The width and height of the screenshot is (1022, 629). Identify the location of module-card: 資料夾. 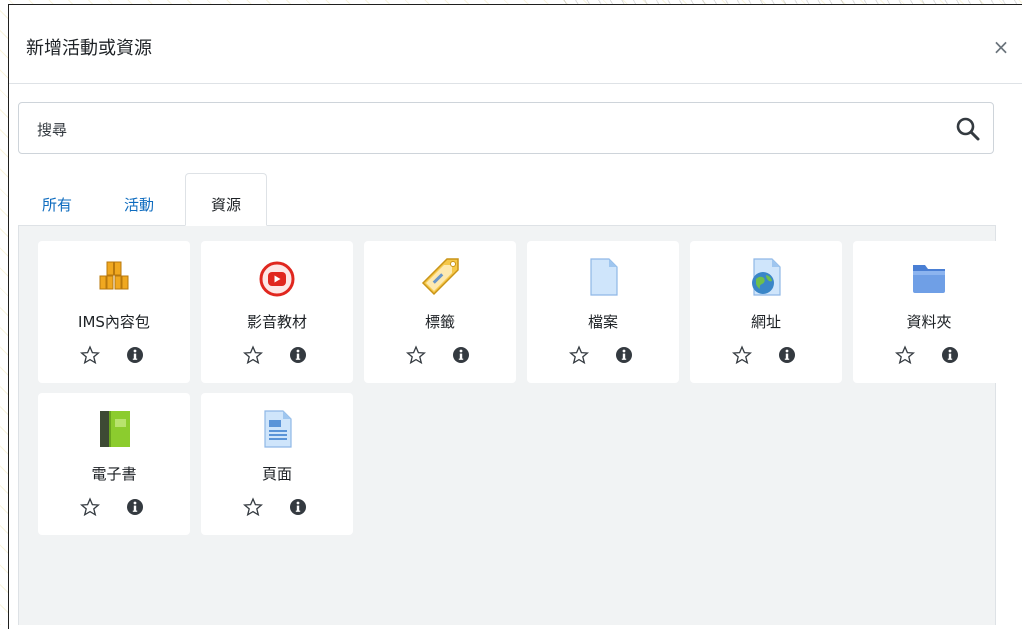
(929, 312).